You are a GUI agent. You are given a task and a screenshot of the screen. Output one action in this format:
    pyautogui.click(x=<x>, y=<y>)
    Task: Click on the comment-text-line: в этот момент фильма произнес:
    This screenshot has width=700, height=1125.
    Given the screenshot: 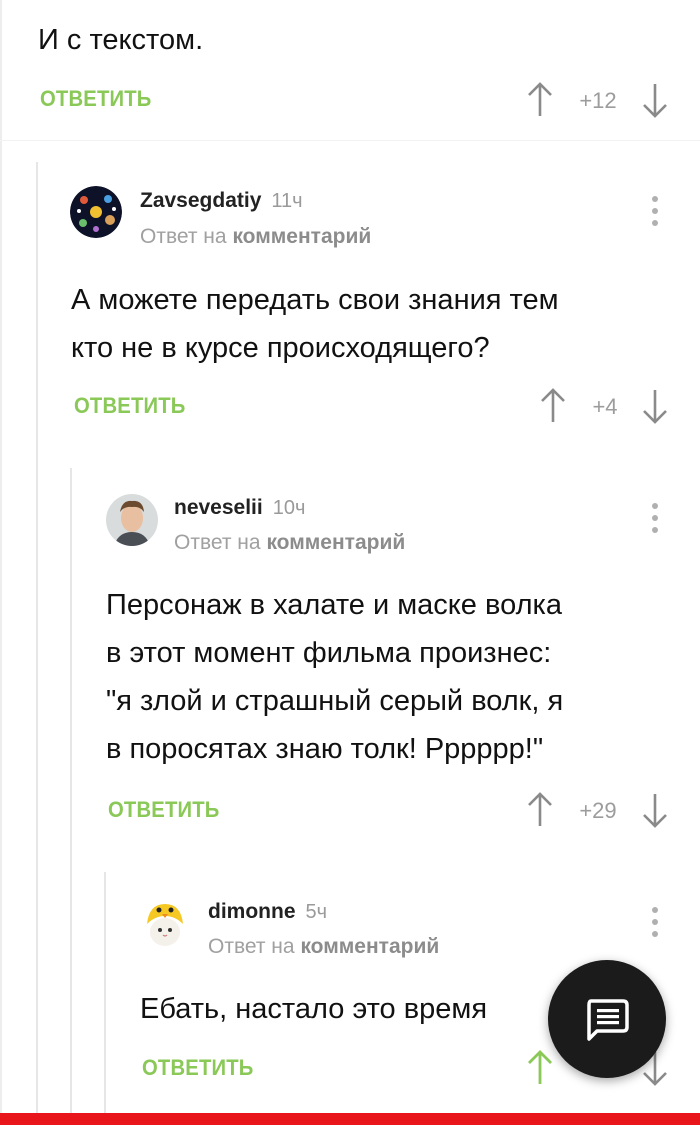 What is the action you would take?
    pyautogui.click(x=329, y=653)
    